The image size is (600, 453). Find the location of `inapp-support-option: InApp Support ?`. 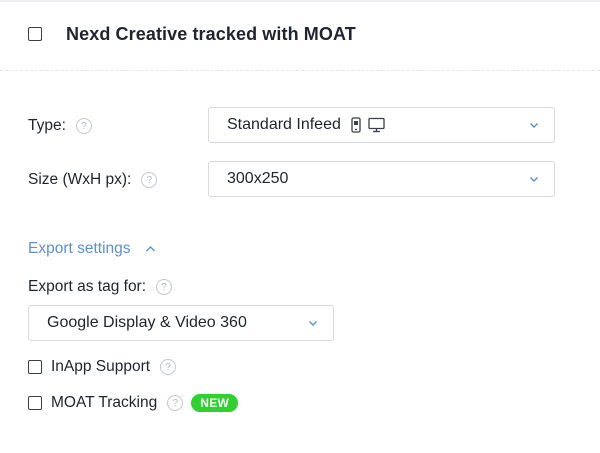

inapp-support-option: InApp Support ? is located at coordinates (102, 367).